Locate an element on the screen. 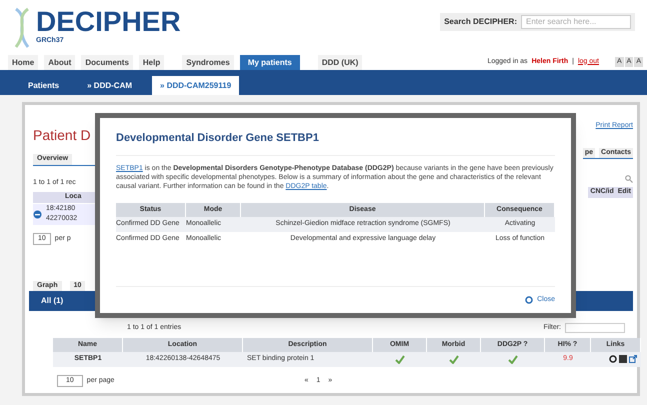 Image resolution: width=647 pixels, height=405 pixels. breadcrumb-tab: » DDD-CAM259119 is located at coordinates (196, 85).